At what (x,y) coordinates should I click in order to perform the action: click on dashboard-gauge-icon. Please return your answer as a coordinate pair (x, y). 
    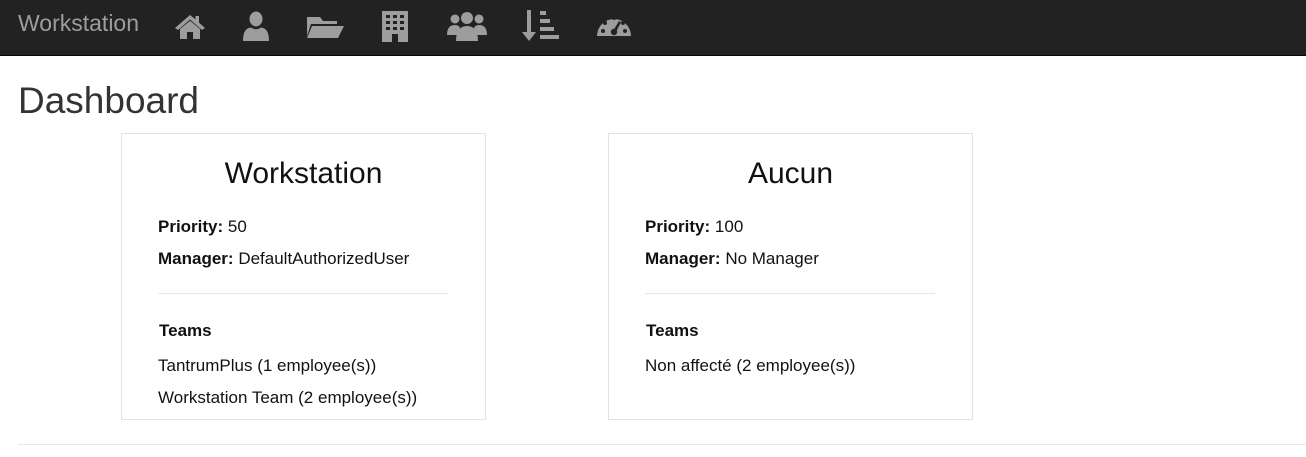
    Looking at the image, I should click on (614, 26).